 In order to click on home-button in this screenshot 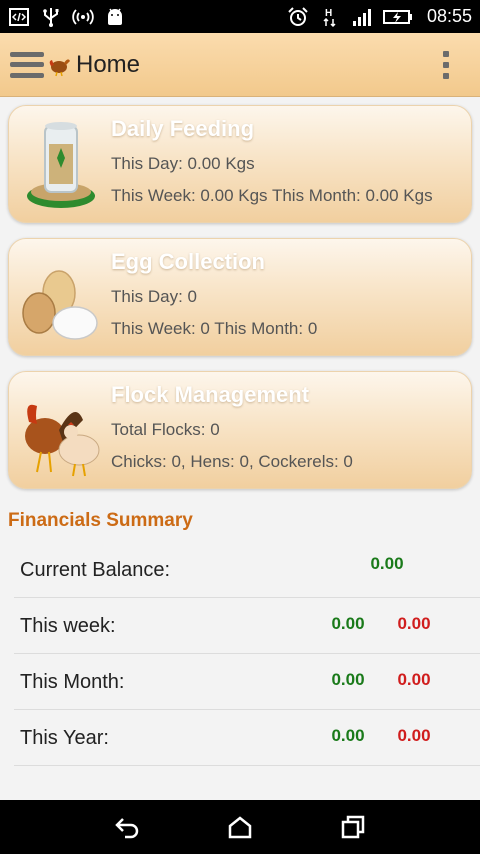, I will do `click(240, 827)`.